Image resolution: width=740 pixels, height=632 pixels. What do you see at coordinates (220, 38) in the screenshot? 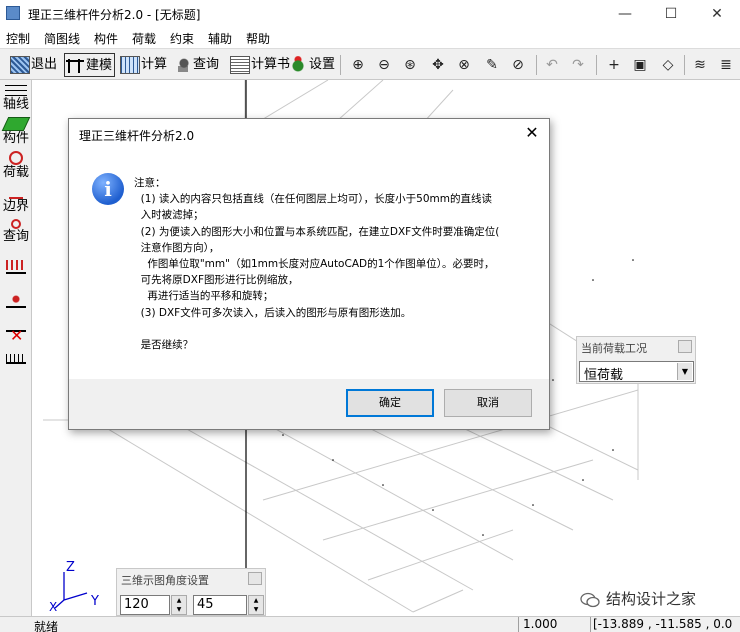
I see `menu-auxiliary: 辅助` at bounding box center [220, 38].